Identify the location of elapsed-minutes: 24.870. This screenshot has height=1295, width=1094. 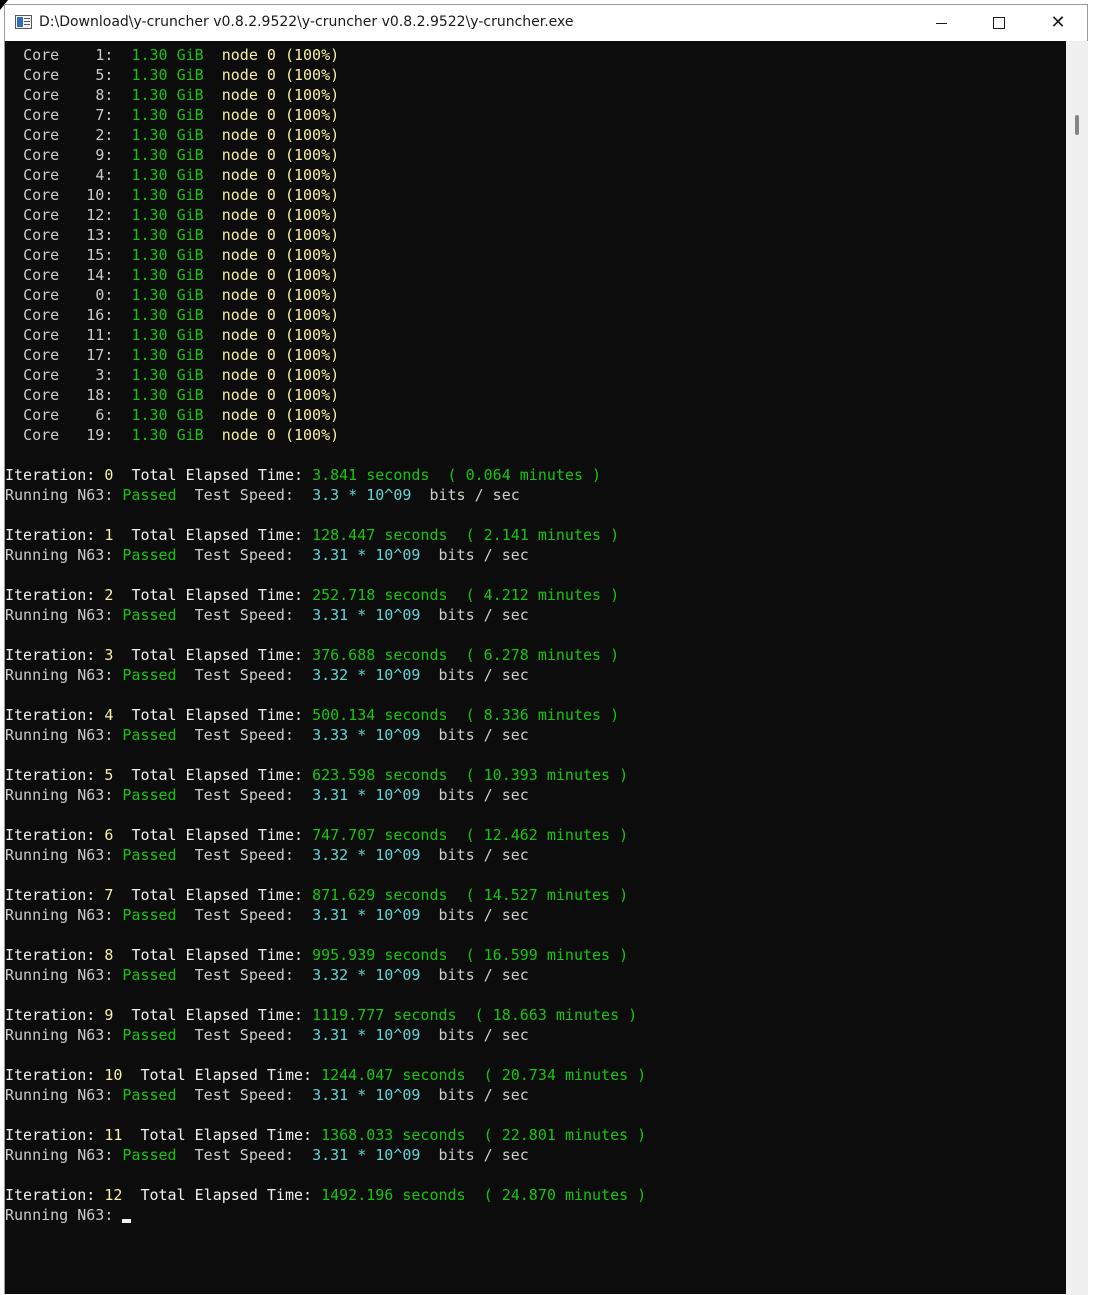
(528, 1195).